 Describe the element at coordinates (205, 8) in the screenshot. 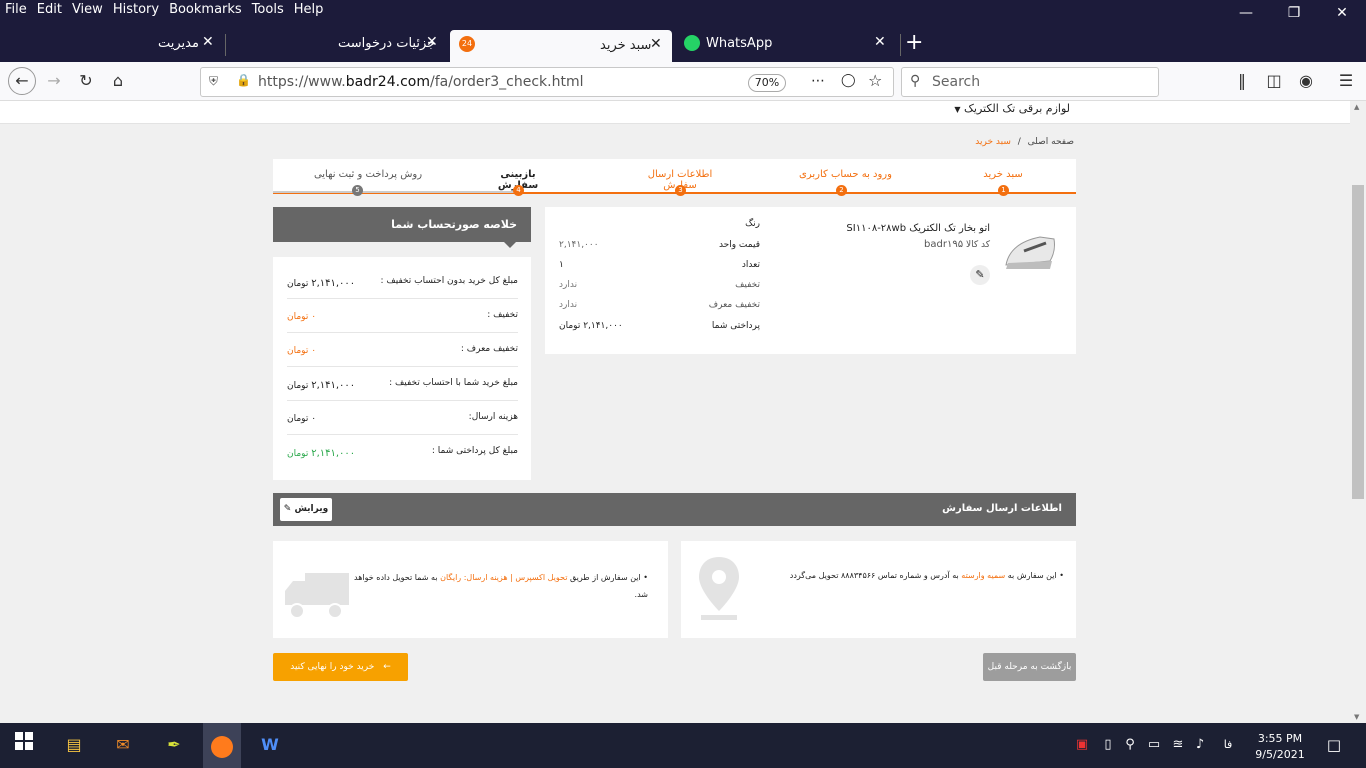

I see `menu-bookmarks: Bookmarks` at that location.